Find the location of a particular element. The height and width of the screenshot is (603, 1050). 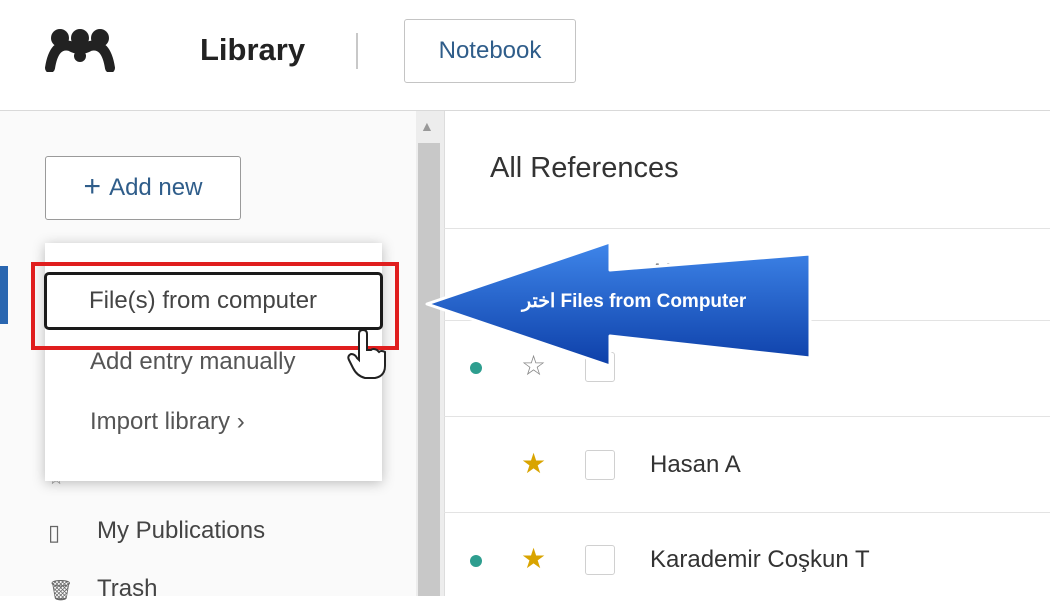

notebook-button: Notebook is located at coordinates (490, 51).